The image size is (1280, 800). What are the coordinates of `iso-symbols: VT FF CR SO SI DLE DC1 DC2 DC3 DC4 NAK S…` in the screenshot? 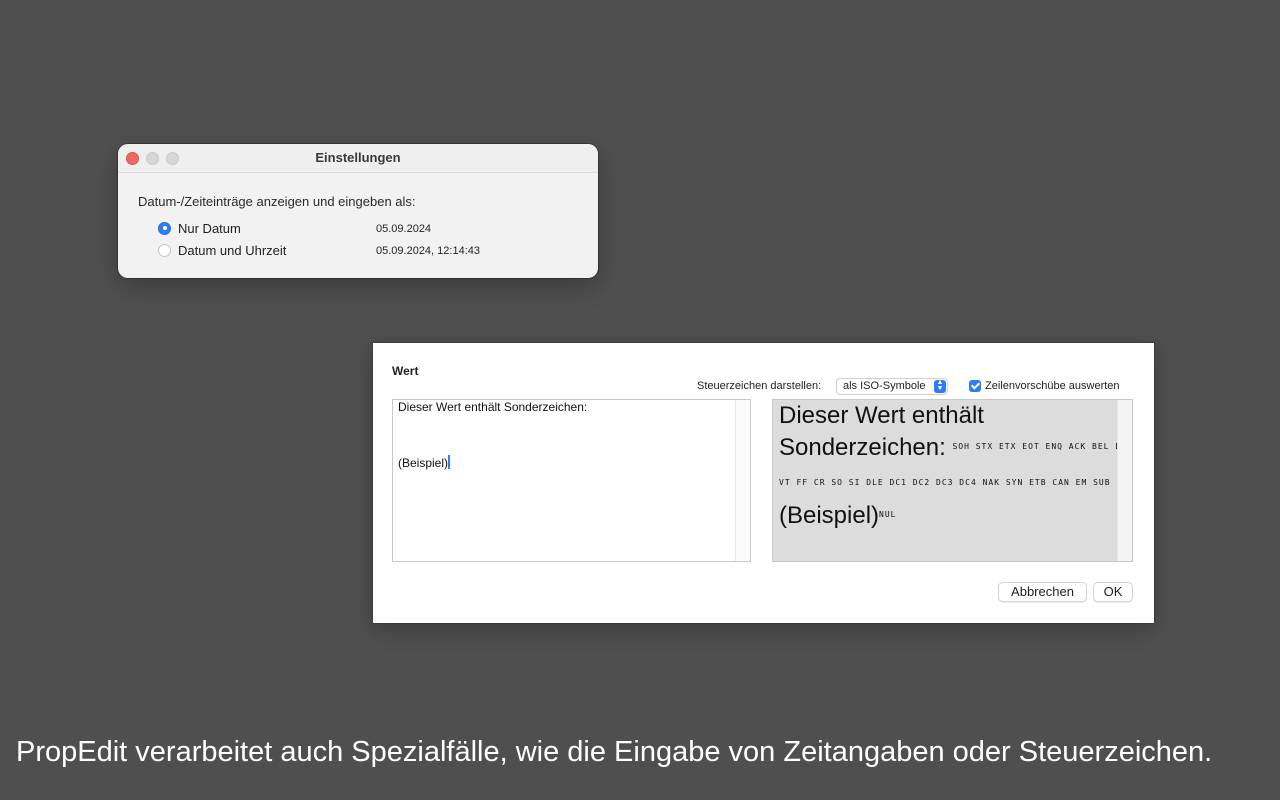 It's located at (955, 482).